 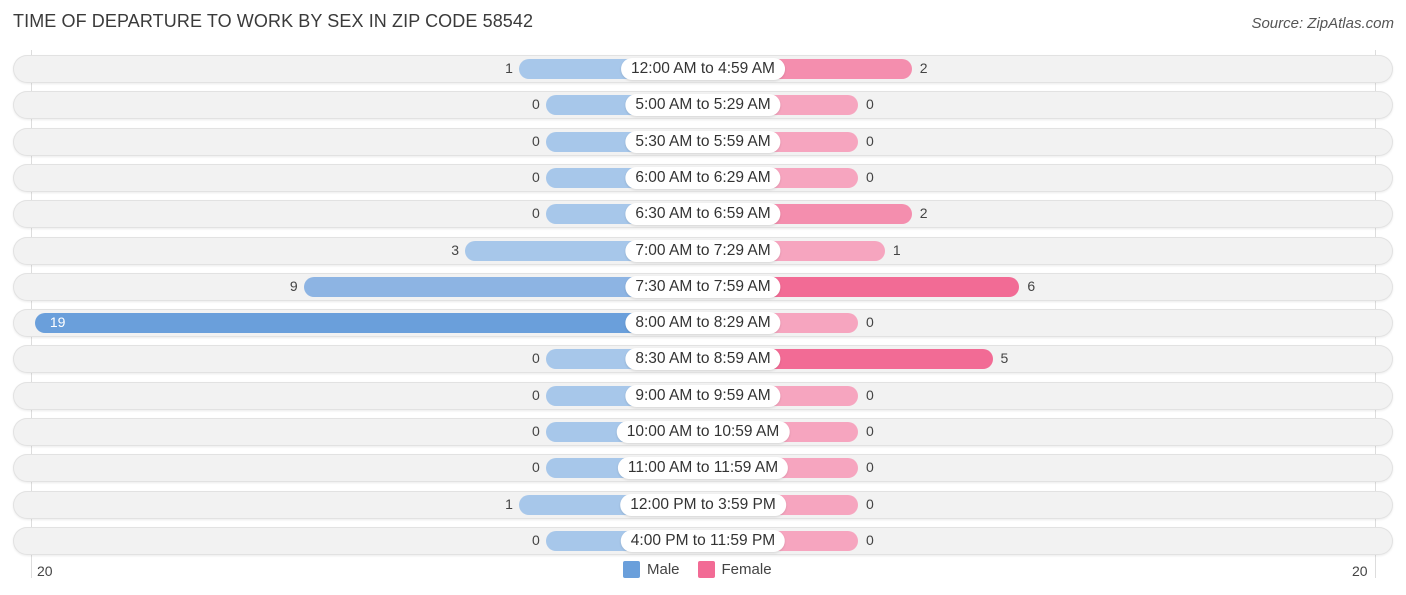 I want to click on category-label: 7:00 AM to 7:29 AM, so click(x=703, y=250).